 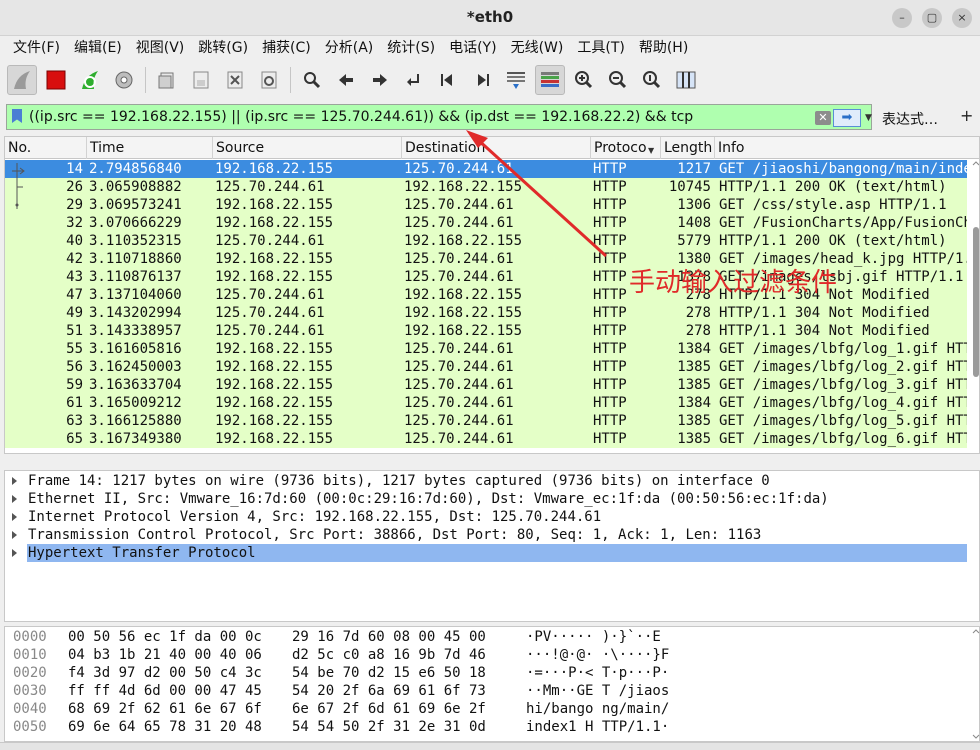 I want to click on status-bar, so click(x=490, y=746).